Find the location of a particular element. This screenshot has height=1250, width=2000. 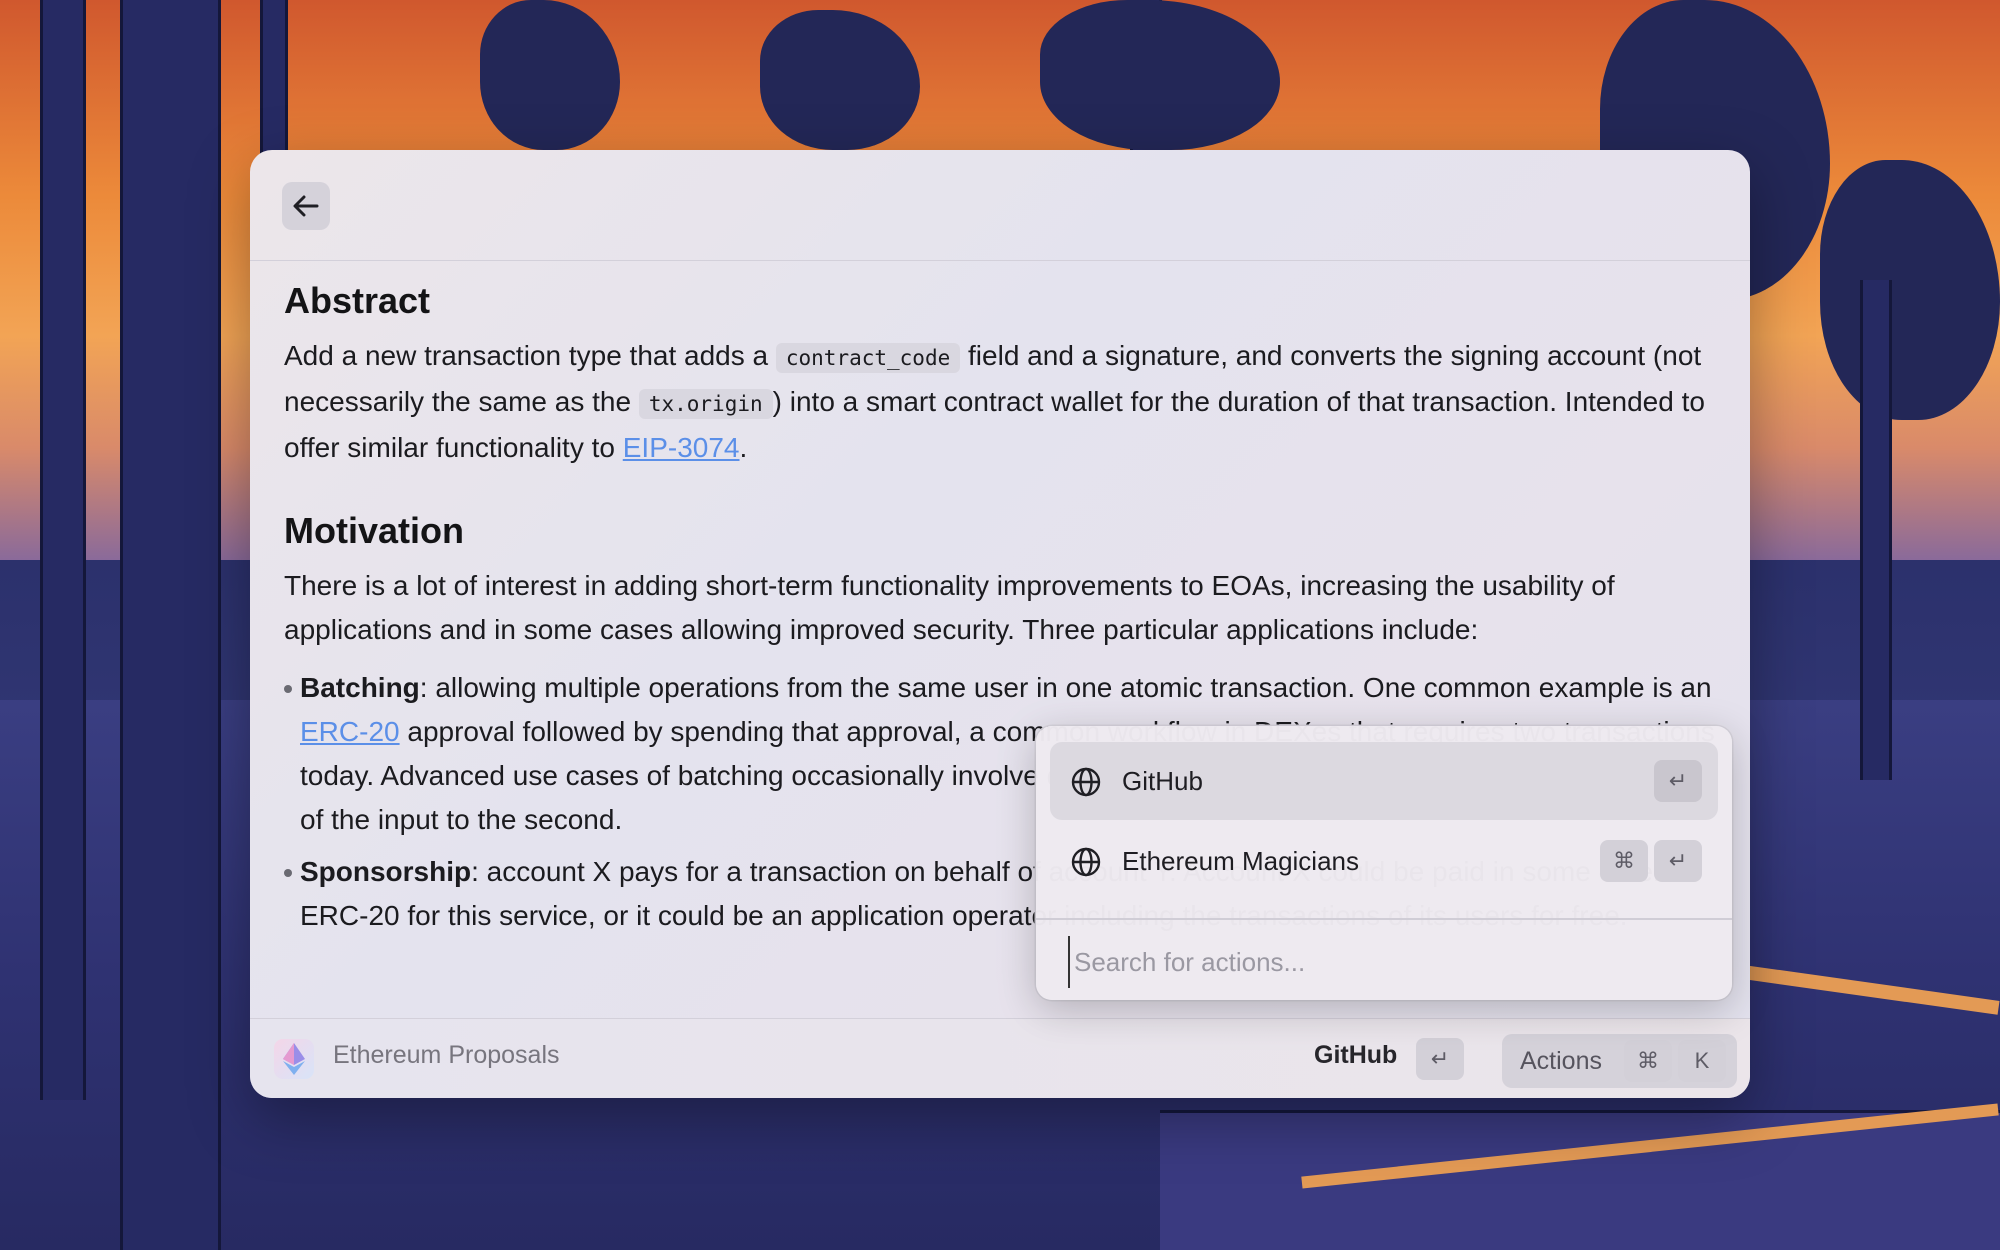

actions-button: Actions ⌘ K is located at coordinates (1619, 1061).